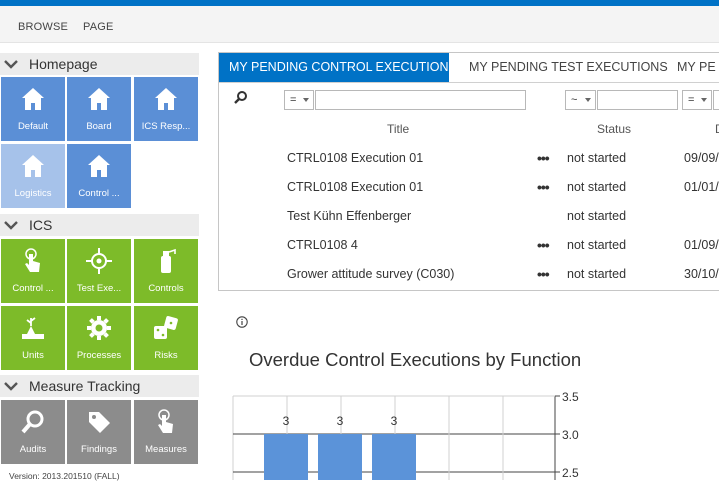  I want to click on tile-label: Controls, so click(166, 288).